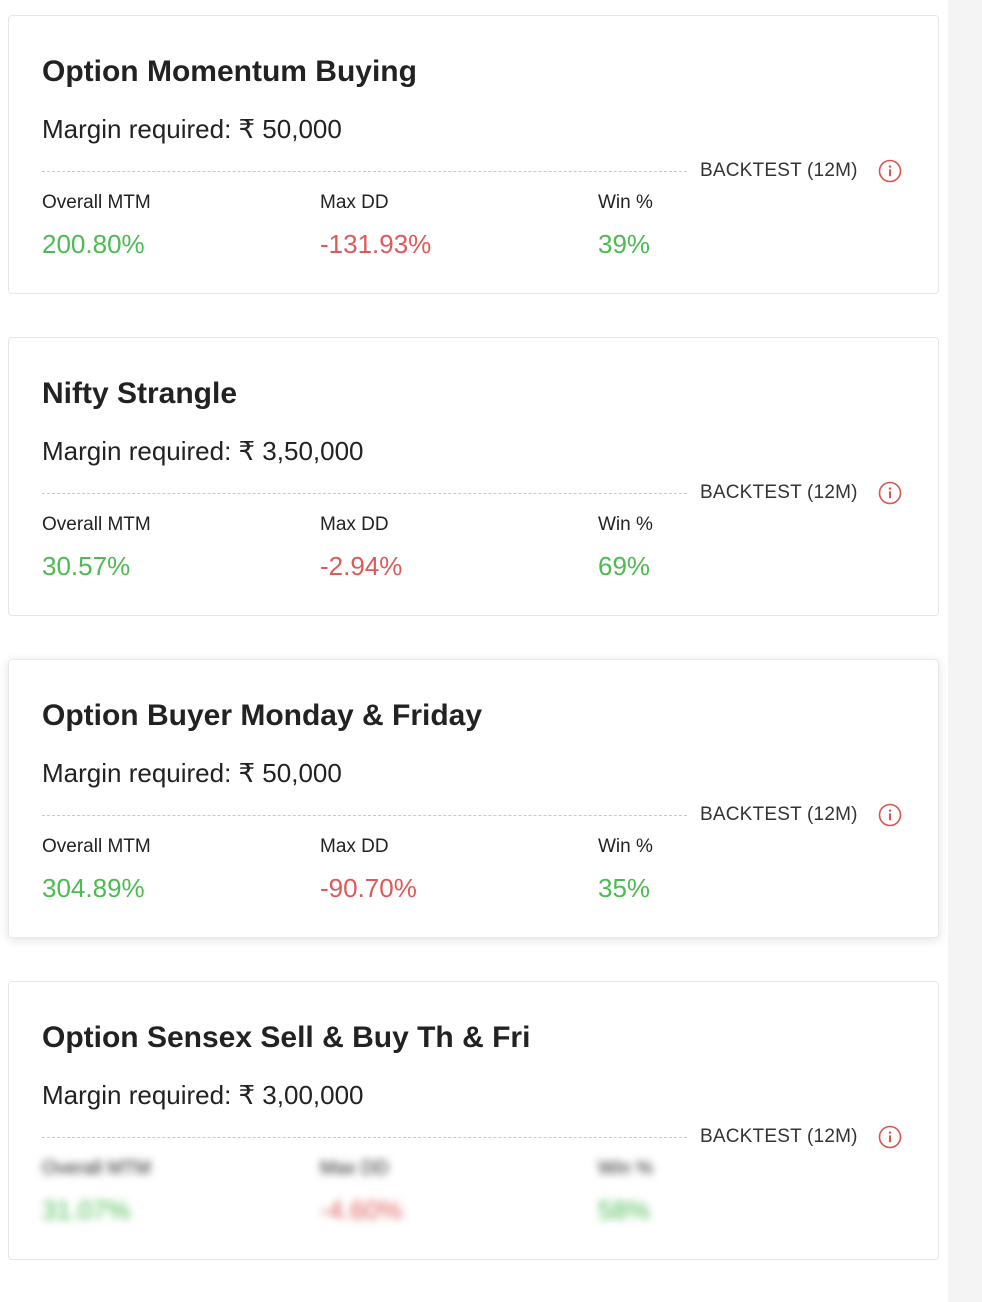  What do you see at coordinates (96, 226) in the screenshot?
I see `metric-overall-mtm: Overall MTM 200.80%` at bounding box center [96, 226].